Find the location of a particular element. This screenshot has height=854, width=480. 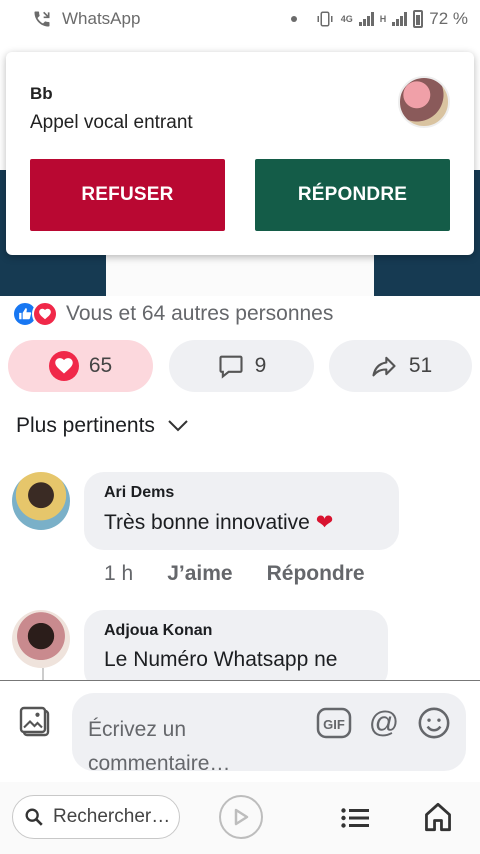

comment-input: Écrivez un commentaire… GIF @ is located at coordinates (269, 734).